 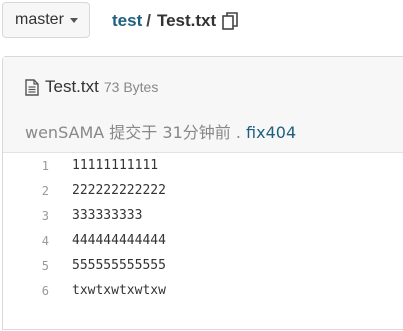 What do you see at coordinates (73, 20) in the screenshot?
I see `caret-down-icon` at bounding box center [73, 20].